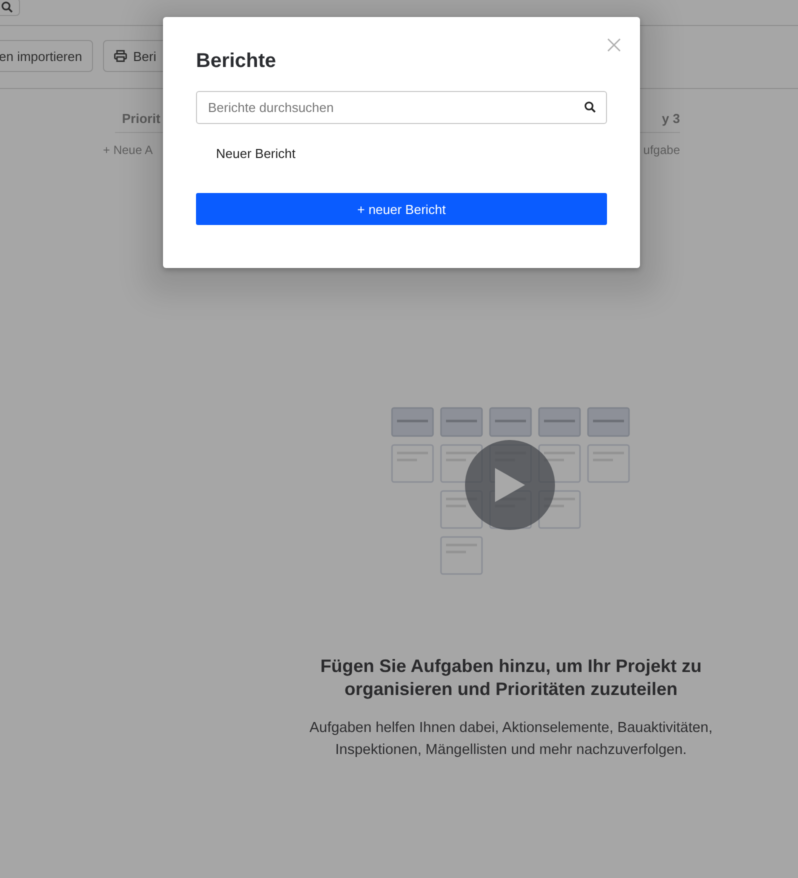 The image size is (798, 878). I want to click on empty-state-text: Aufgaben helfen Ihnen dabei, Aktionselemente, Bauaktivitäten, Inspektionen, Mängellisten und mehr nachzuverfolgen., so click(511, 739).